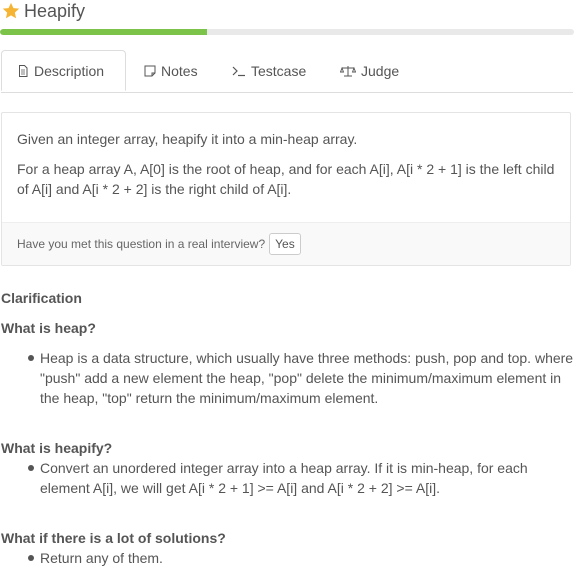  I want to click on problem-header: Heapify, so click(42, 11).